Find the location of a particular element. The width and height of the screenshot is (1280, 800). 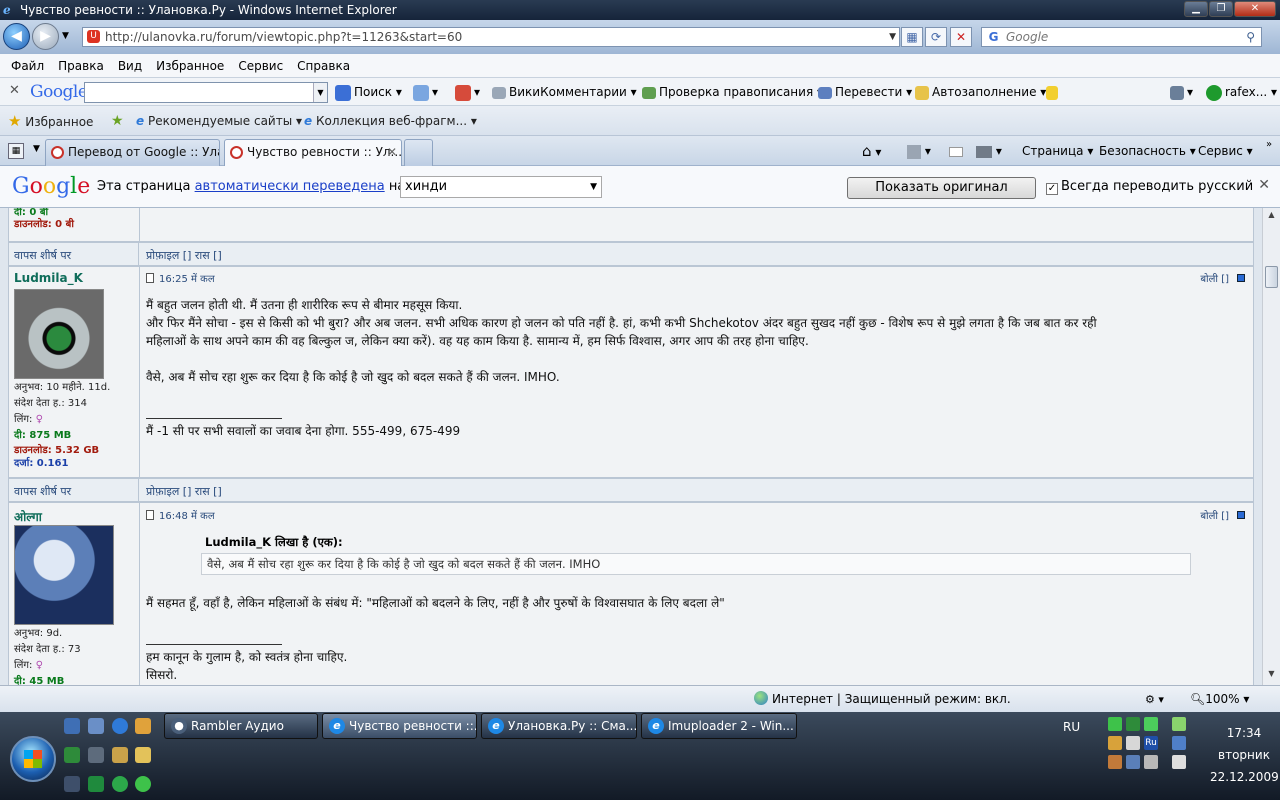

flashlight-icon is located at coordinates (143, 755).